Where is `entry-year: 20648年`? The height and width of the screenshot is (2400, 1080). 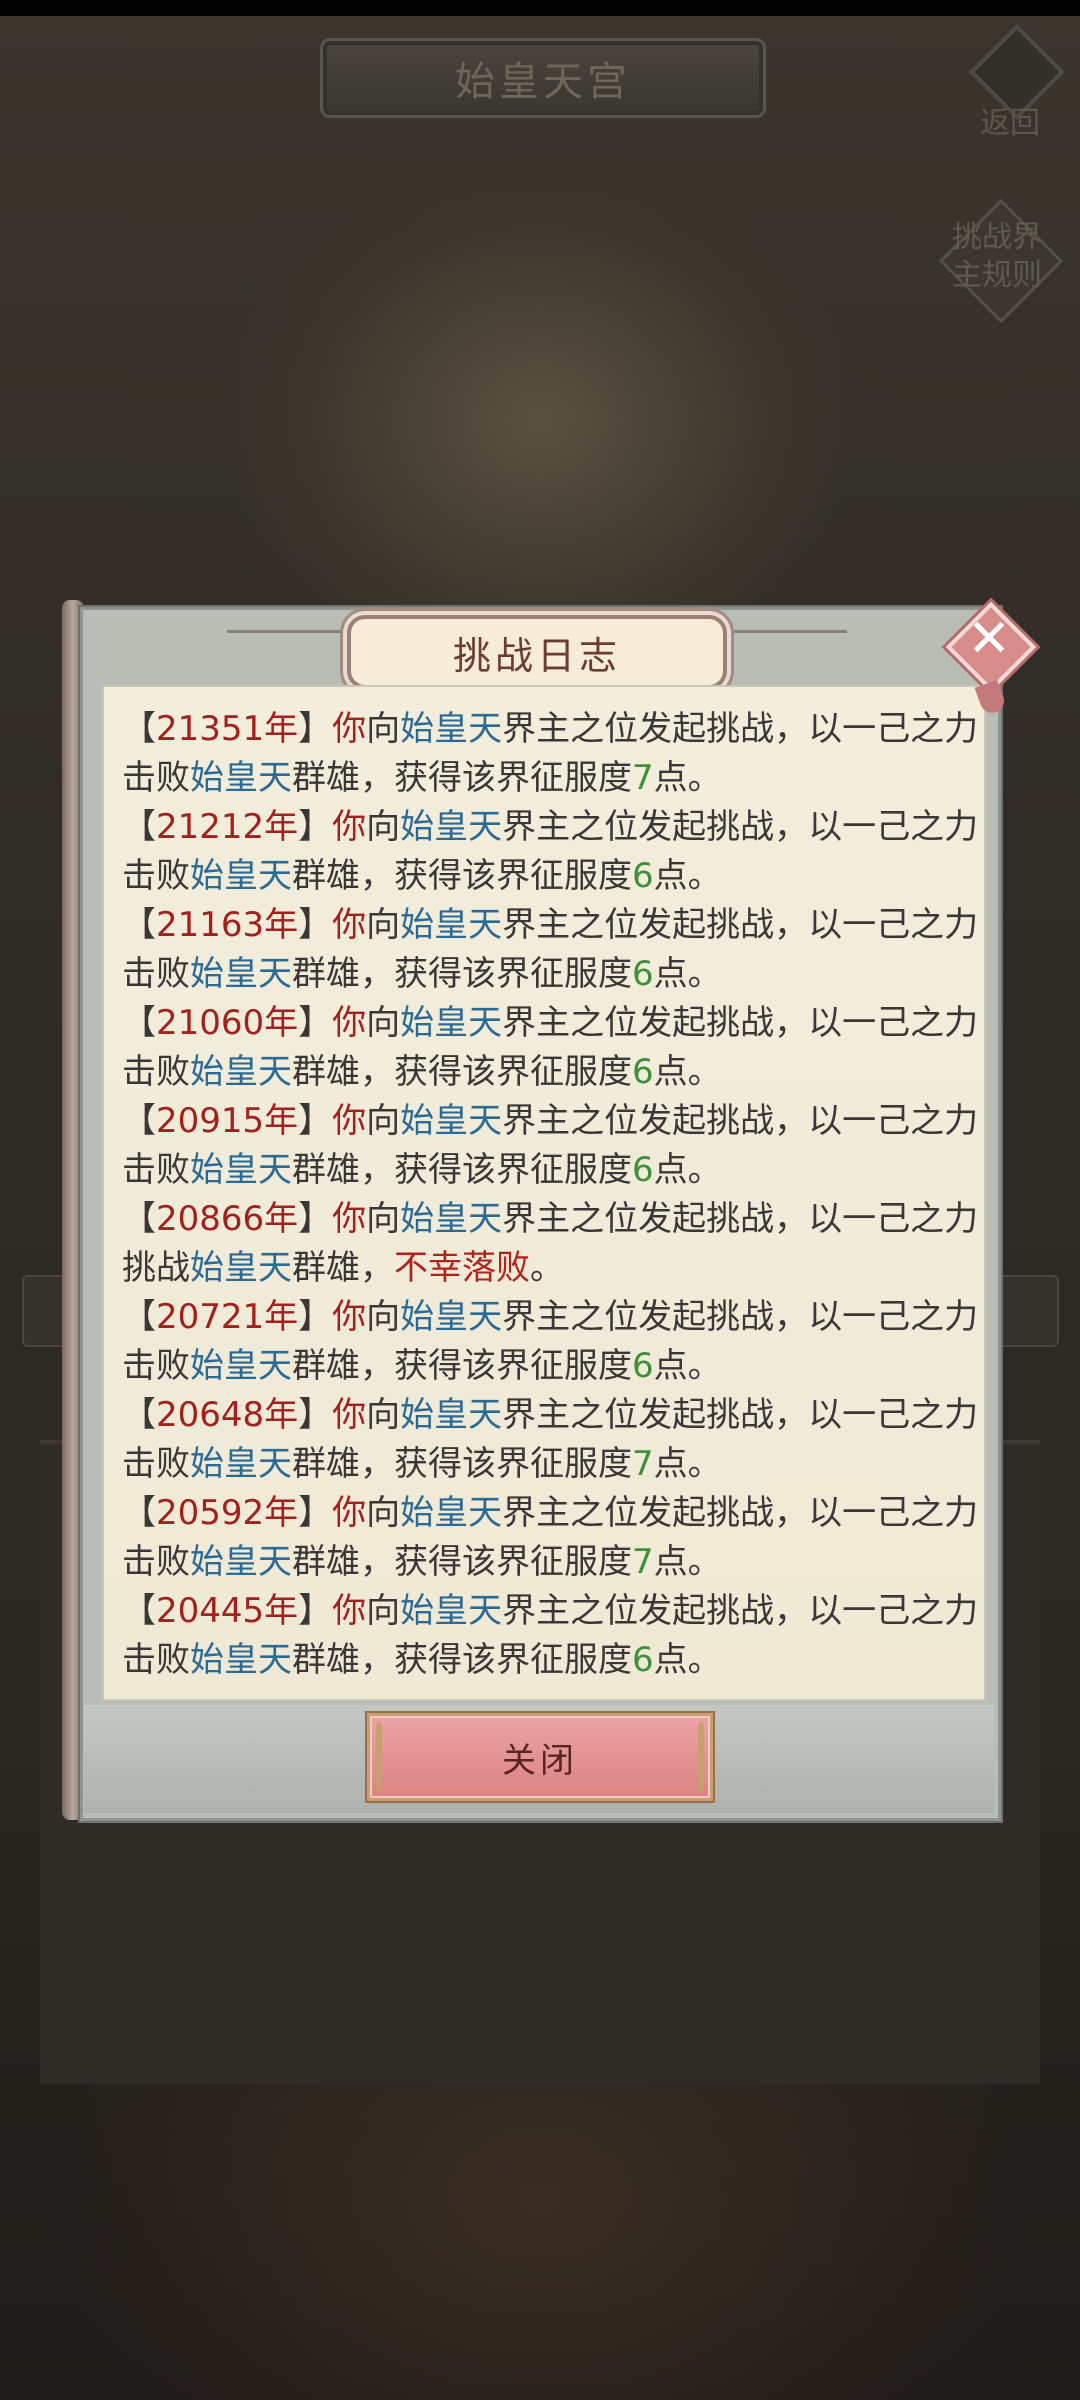 entry-year: 20648年 is located at coordinates (227, 1415).